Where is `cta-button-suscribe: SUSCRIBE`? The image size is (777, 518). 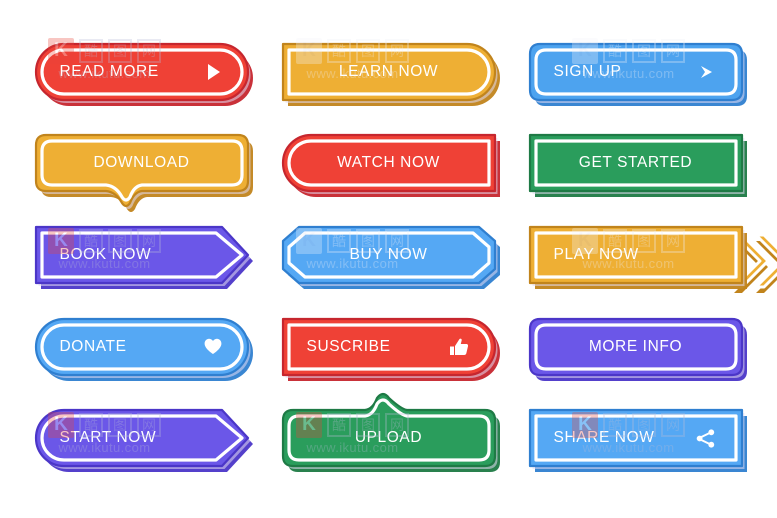 cta-button-suscribe: SUSCRIBE is located at coordinates (390, 349).